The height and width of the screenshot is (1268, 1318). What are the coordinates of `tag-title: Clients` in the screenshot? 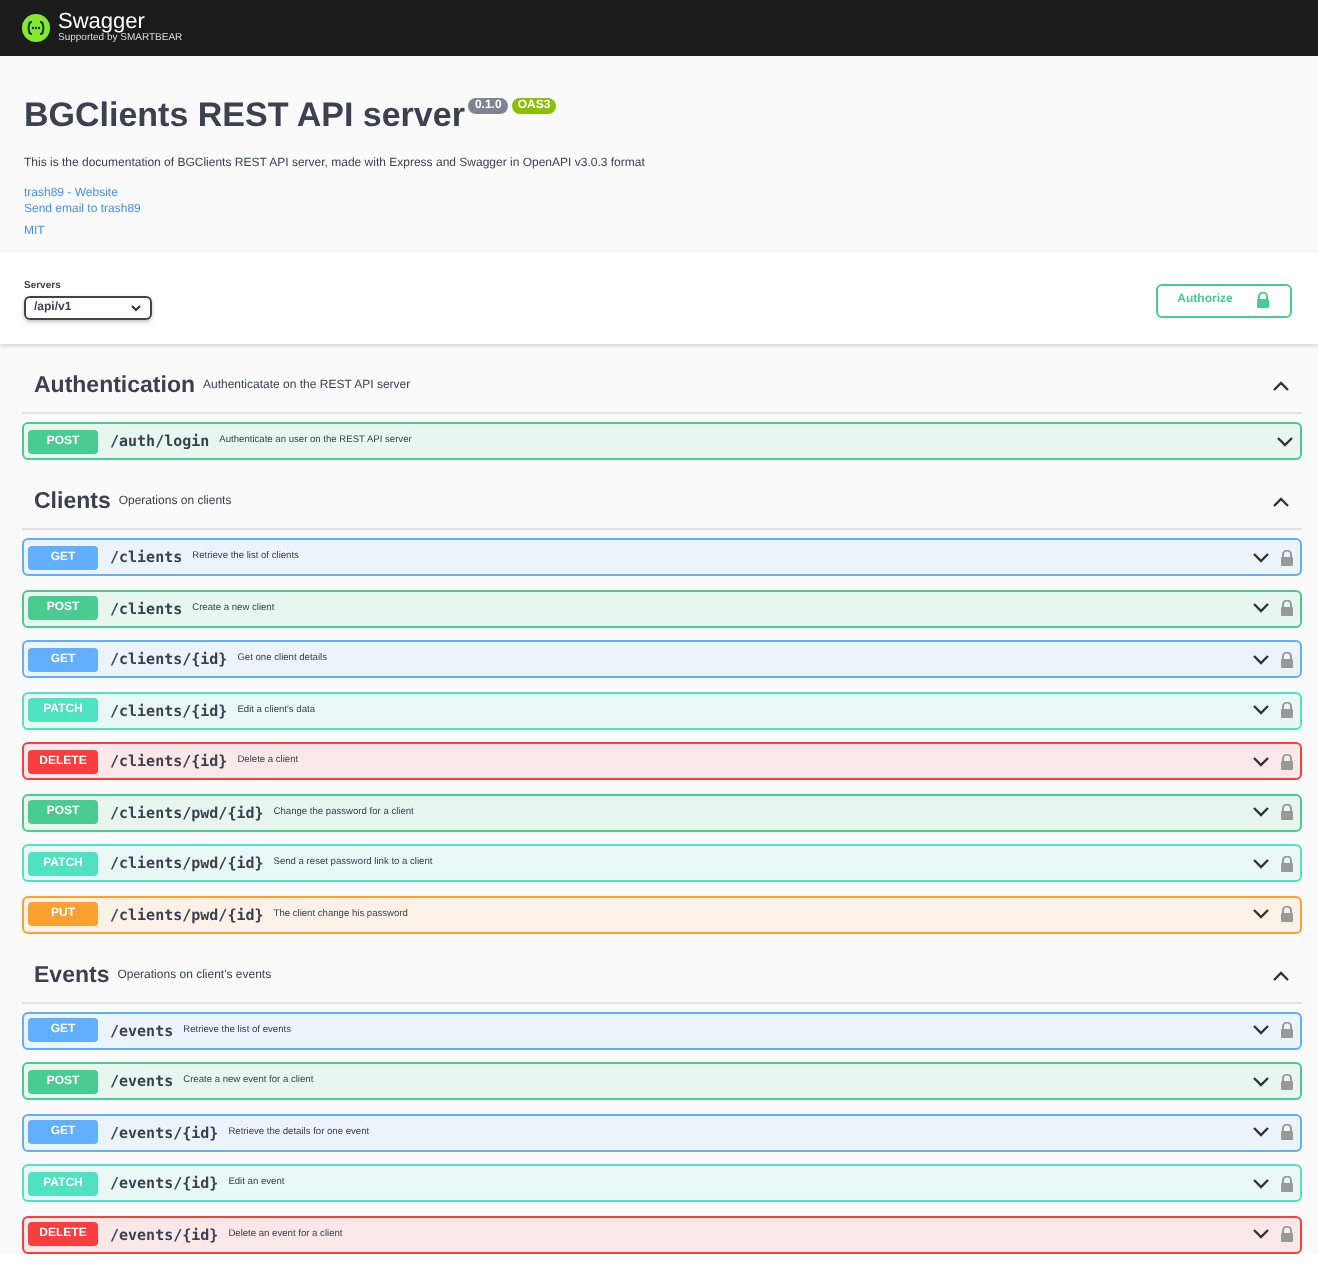 It's located at (72, 502).